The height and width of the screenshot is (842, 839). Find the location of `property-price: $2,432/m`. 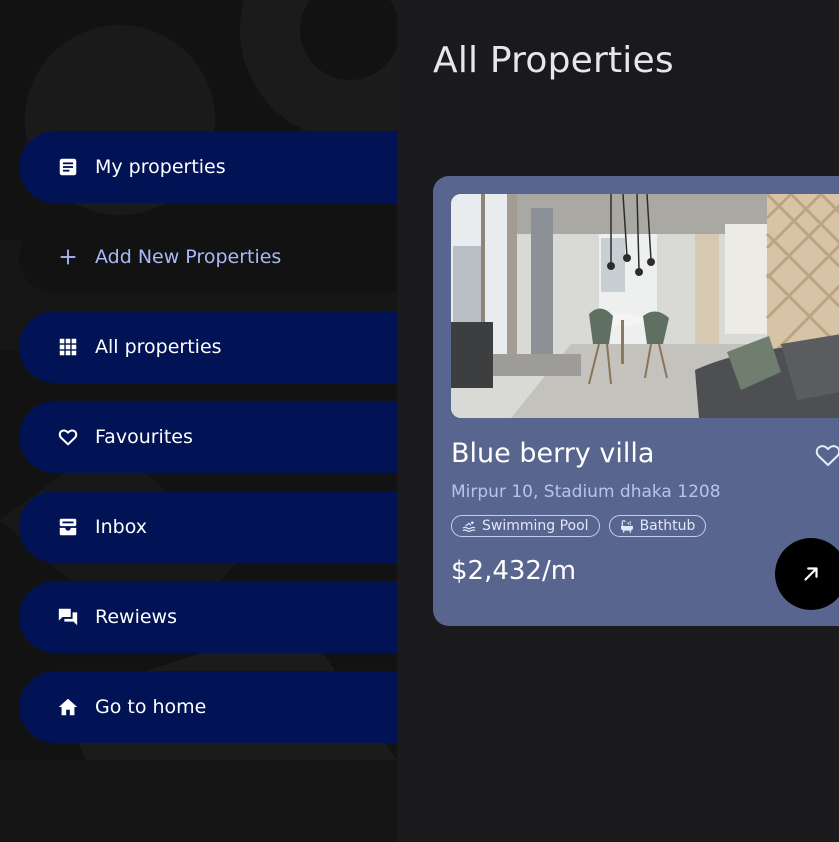

property-price: $2,432/m is located at coordinates (514, 571).